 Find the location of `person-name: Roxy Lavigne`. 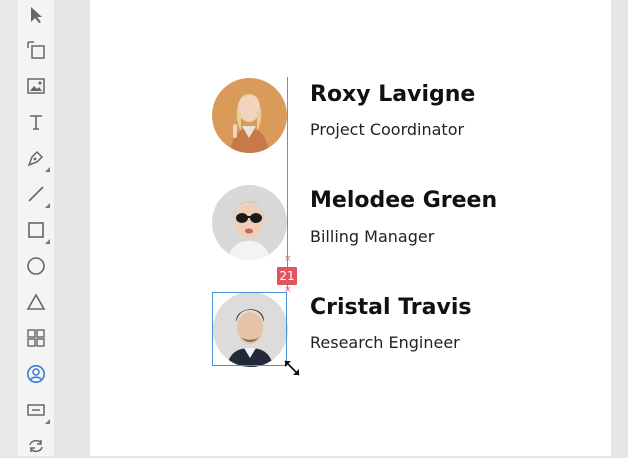

person-name: Roxy Lavigne is located at coordinates (393, 94).